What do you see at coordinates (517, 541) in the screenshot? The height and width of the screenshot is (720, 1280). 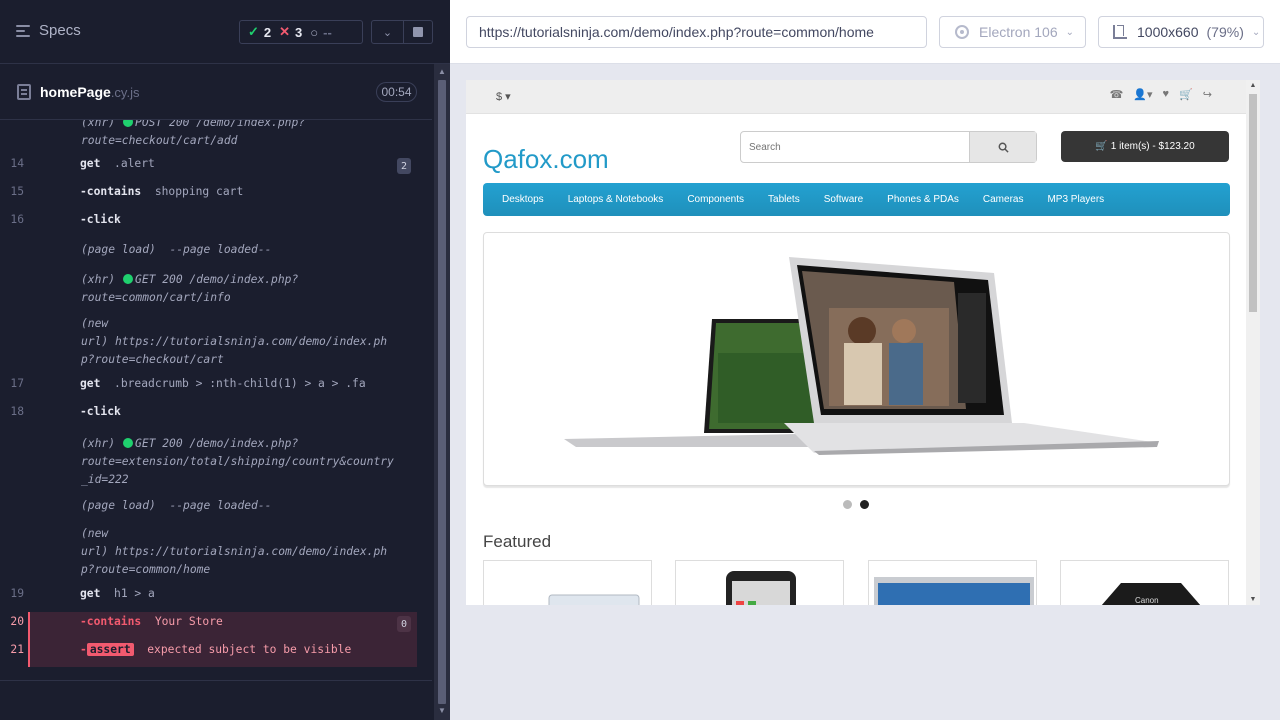 I see `featured-heading: Featured` at bounding box center [517, 541].